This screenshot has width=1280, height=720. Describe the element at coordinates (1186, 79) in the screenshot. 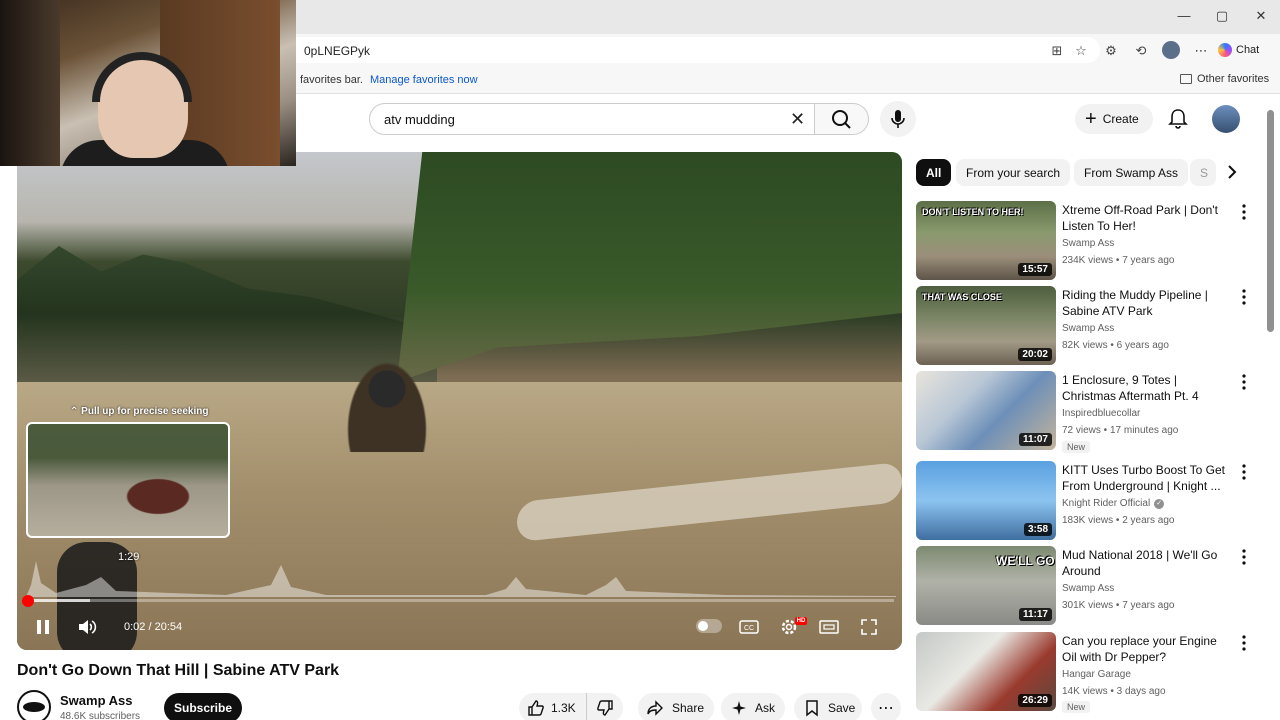

I see `folder-icon` at that location.